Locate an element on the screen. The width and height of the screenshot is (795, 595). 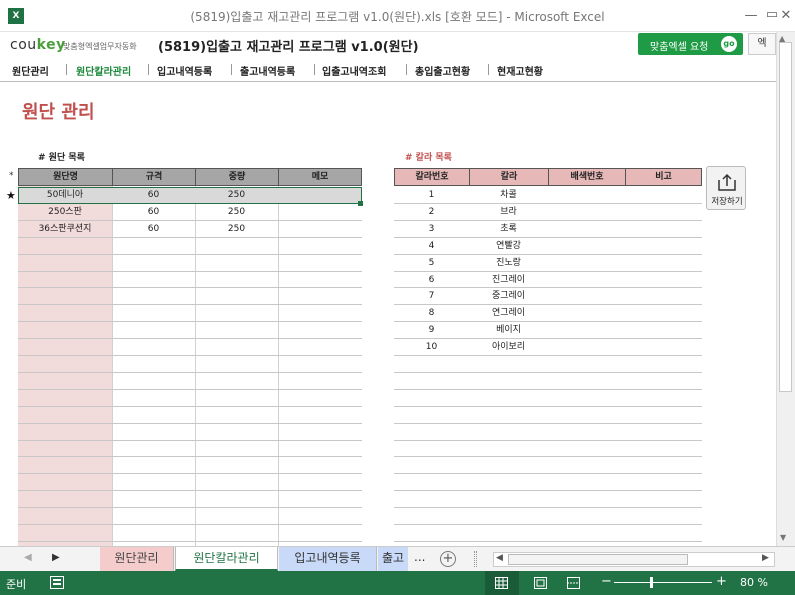
save-button: 저장하기 is located at coordinates (726, 188).